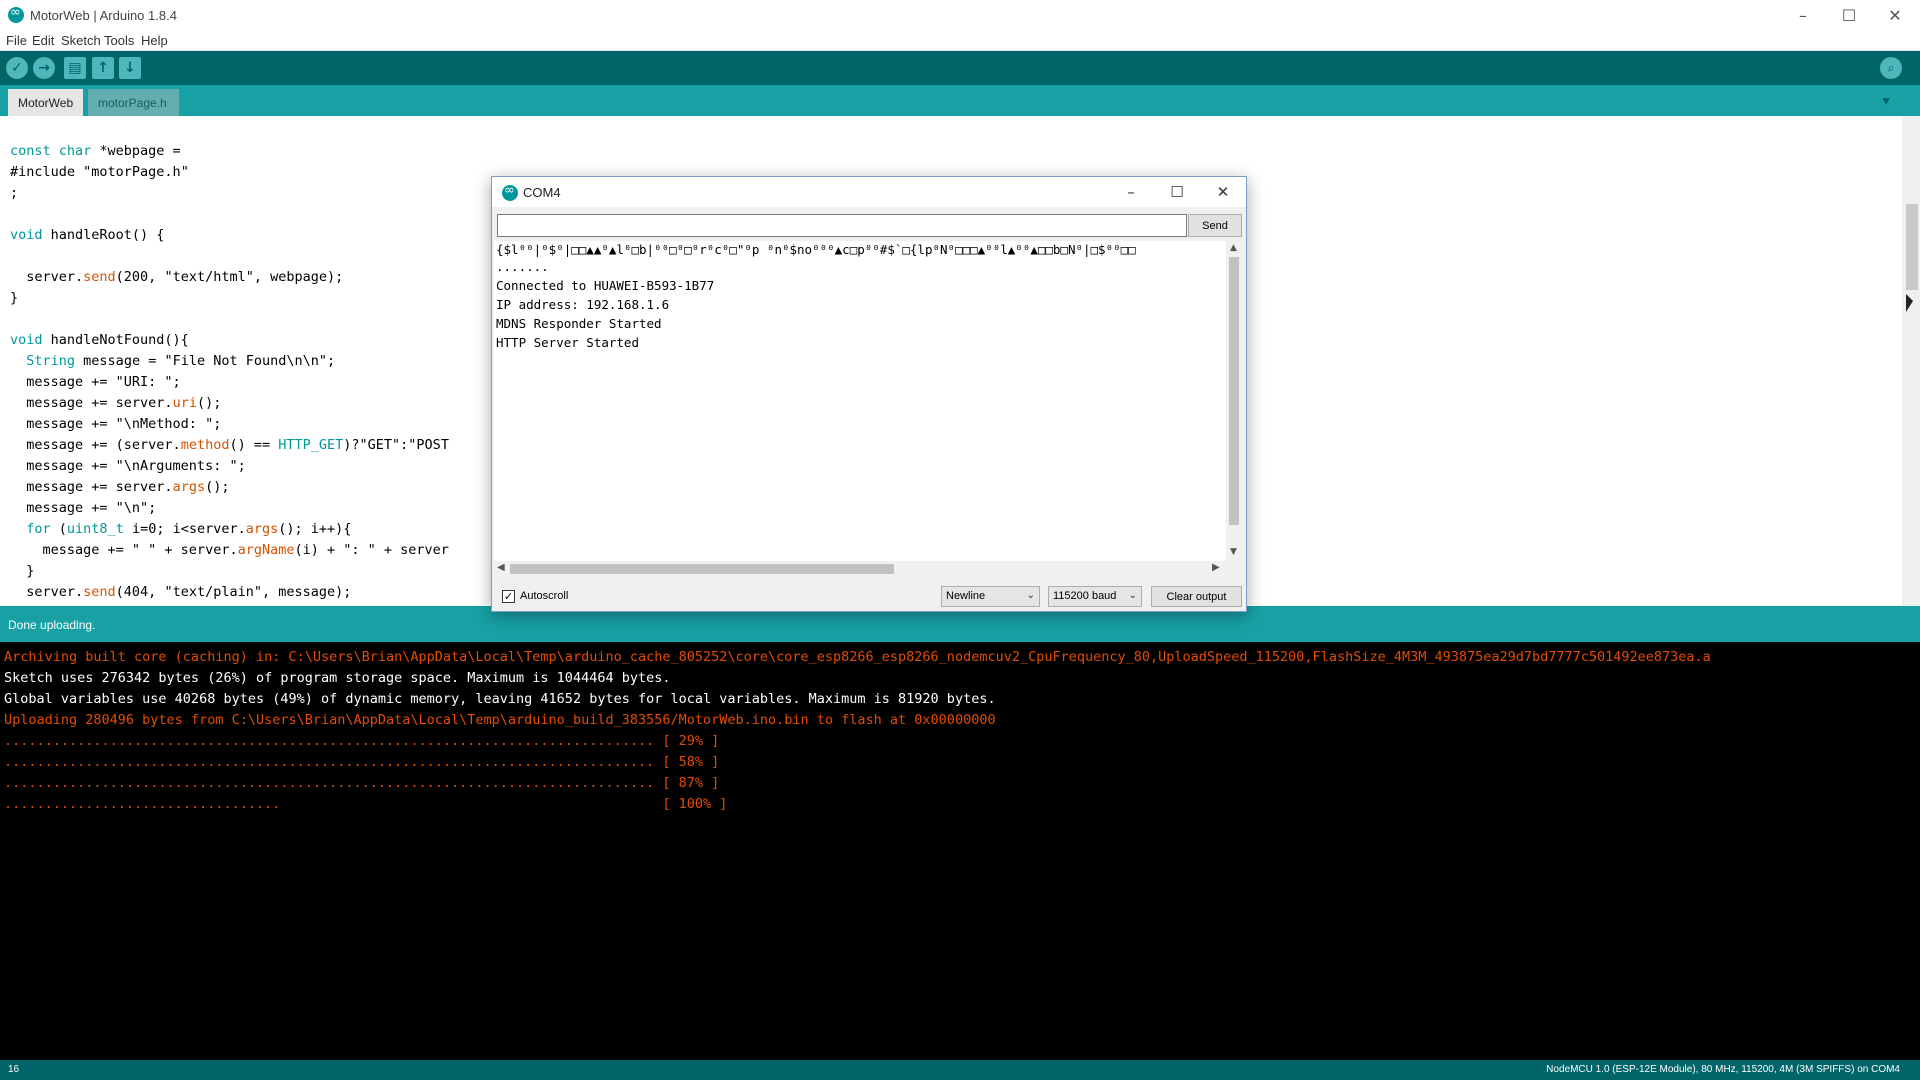  What do you see at coordinates (1233, 552) in the screenshot?
I see `scroll-down-icon: ▼` at bounding box center [1233, 552].